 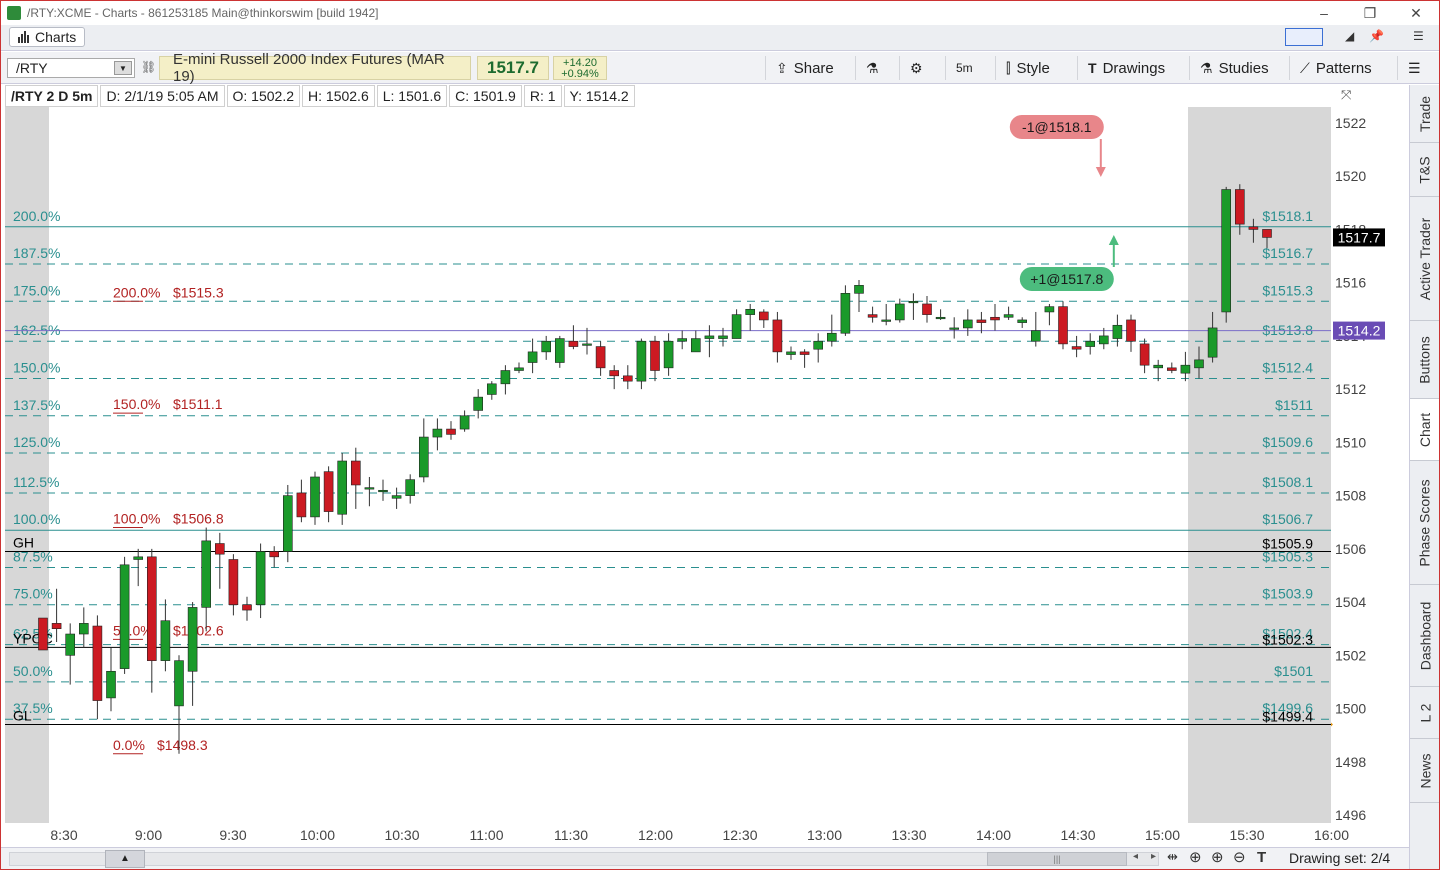 What do you see at coordinates (1304, 37) in the screenshot?
I see `grid-layout-button` at bounding box center [1304, 37].